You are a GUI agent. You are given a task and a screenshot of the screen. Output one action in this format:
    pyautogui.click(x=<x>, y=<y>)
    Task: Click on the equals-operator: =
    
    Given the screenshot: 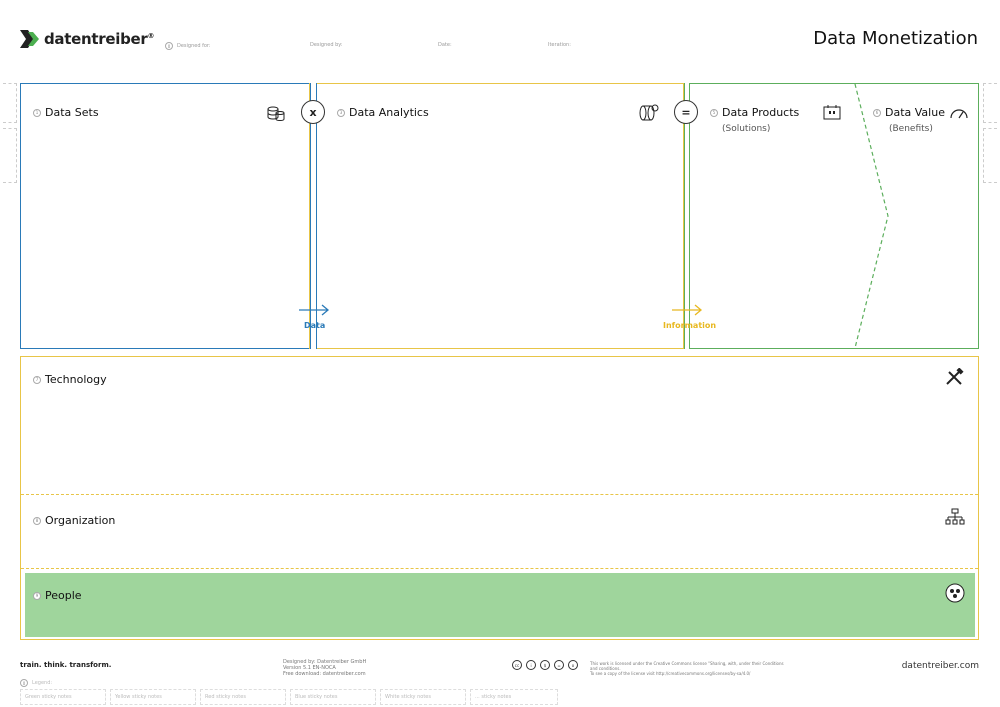 What is the action you would take?
    pyautogui.click(x=686, y=112)
    